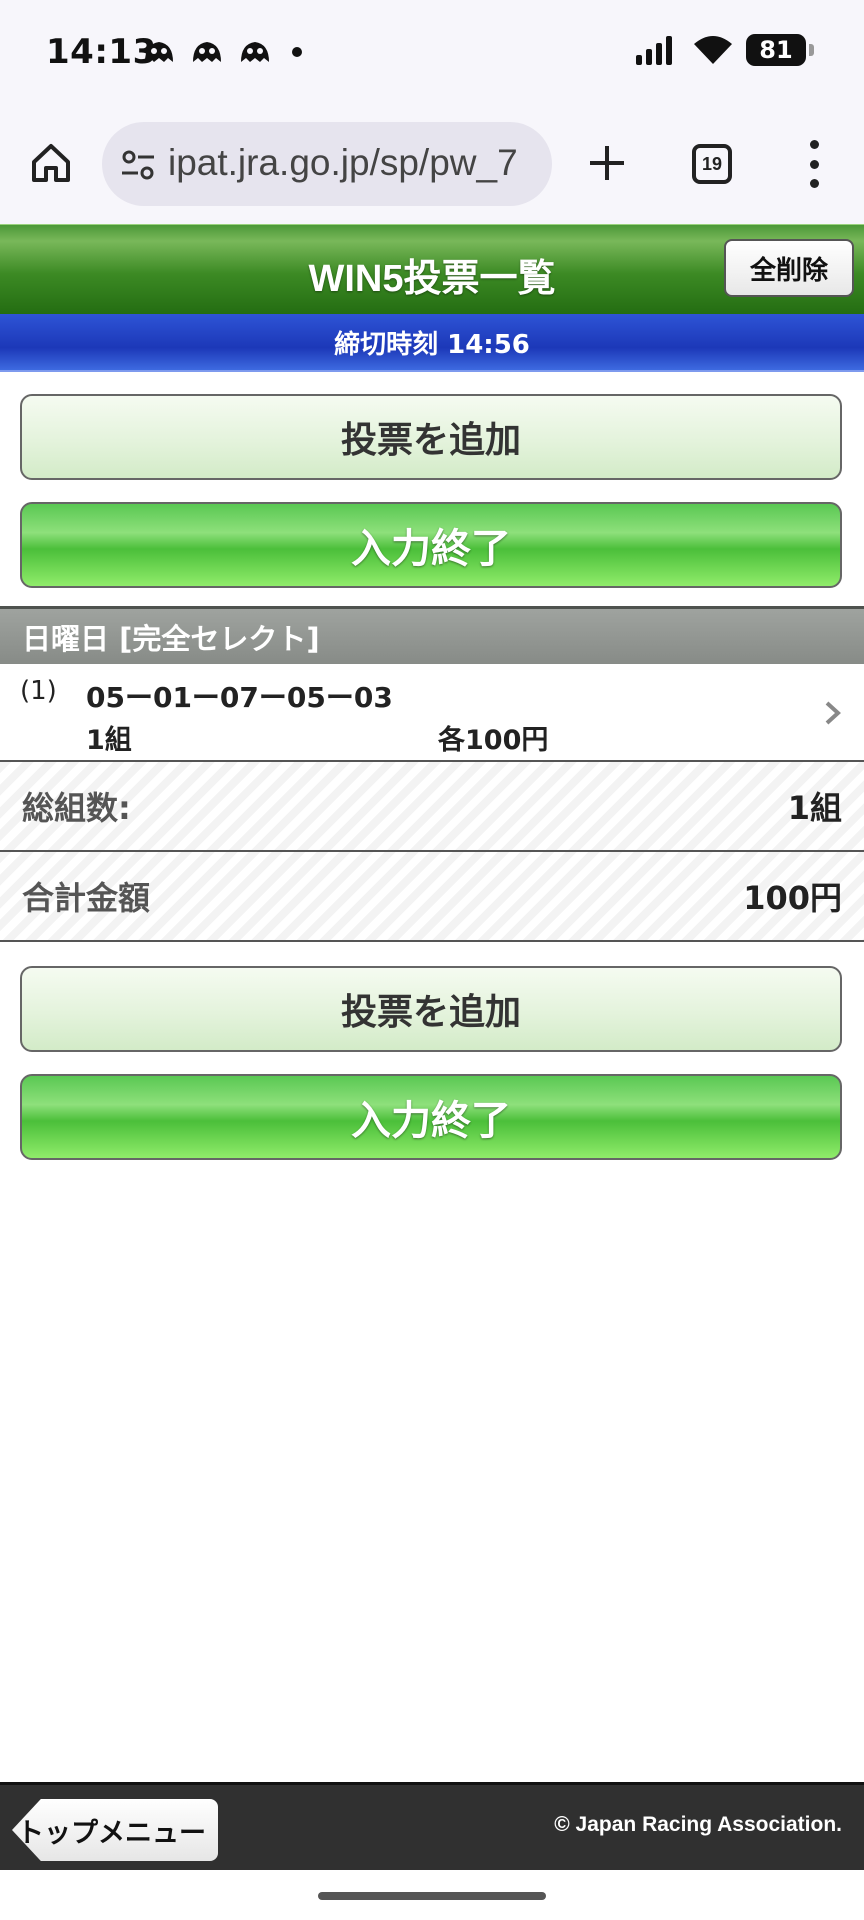  I want to click on more-notifications-dot-icon, so click(297, 52).